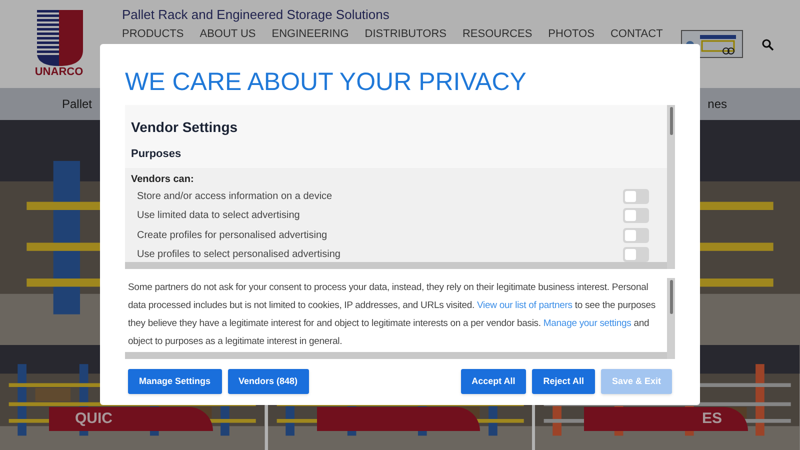 Image resolution: width=800 pixels, height=450 pixels. Describe the element at coordinates (59, 38) in the screenshot. I see `logo-icon` at that location.